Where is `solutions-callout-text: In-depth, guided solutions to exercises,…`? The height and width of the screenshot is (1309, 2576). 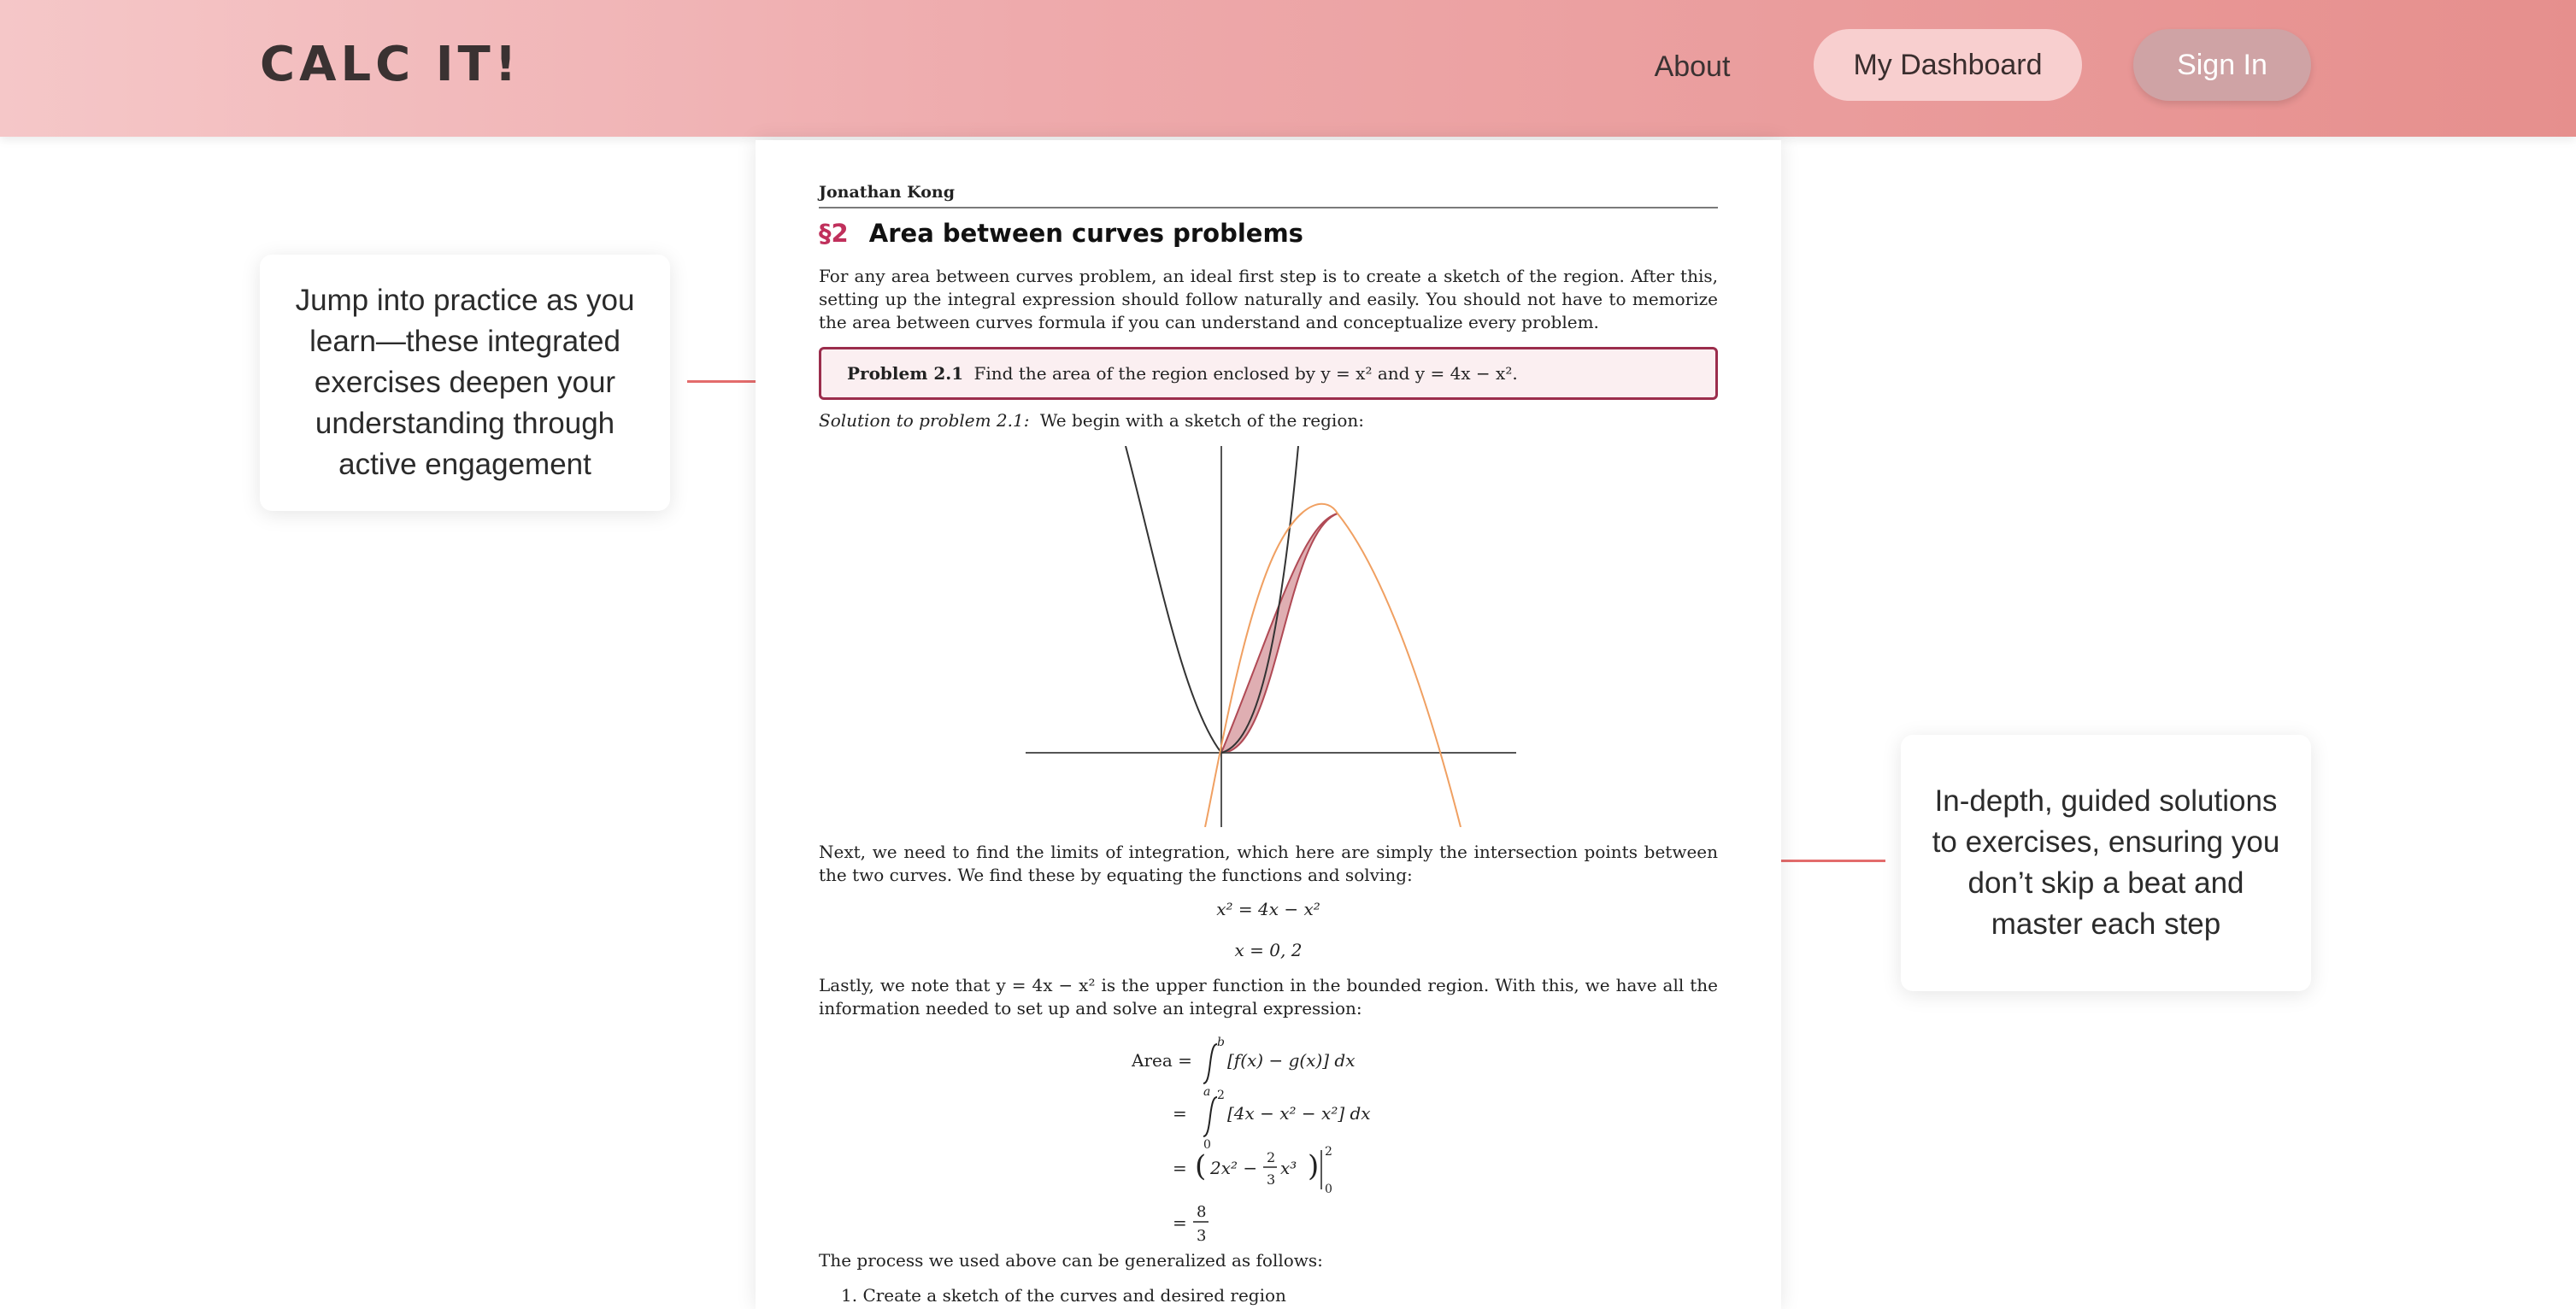
solutions-callout-text: In-depth, guided solutions to exercises,… is located at coordinates (2106, 862).